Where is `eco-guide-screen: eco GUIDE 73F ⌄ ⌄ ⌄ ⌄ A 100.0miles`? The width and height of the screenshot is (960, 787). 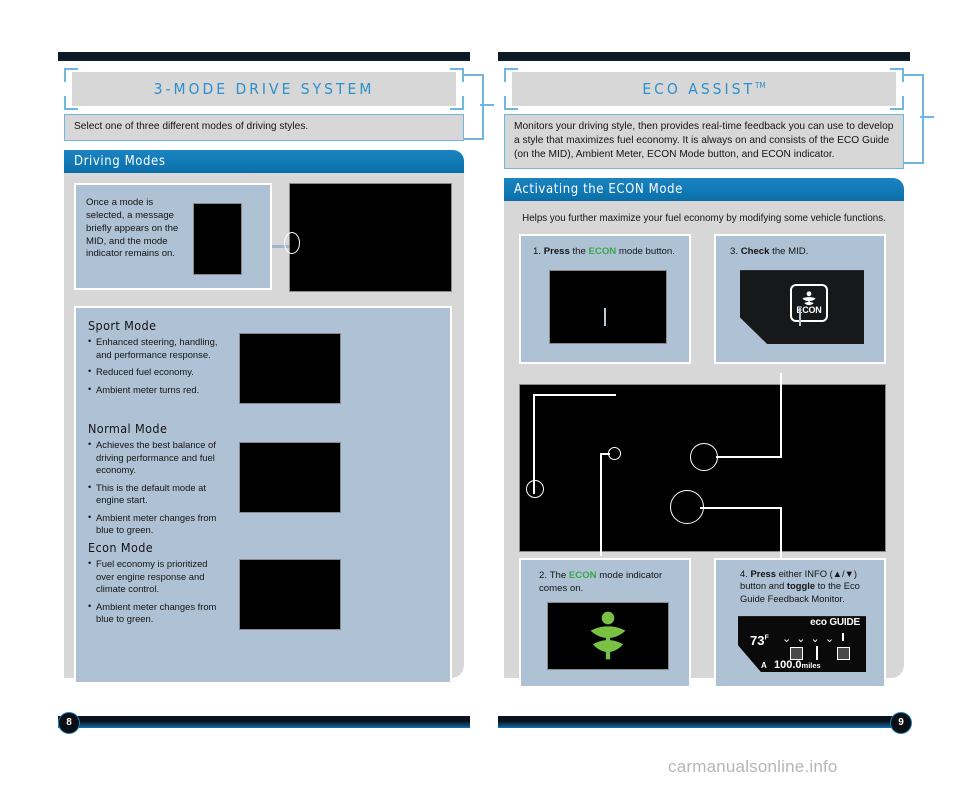
eco-guide-screen: eco GUIDE 73F ⌄ ⌄ ⌄ ⌄ A 100.0miles is located at coordinates (802, 644).